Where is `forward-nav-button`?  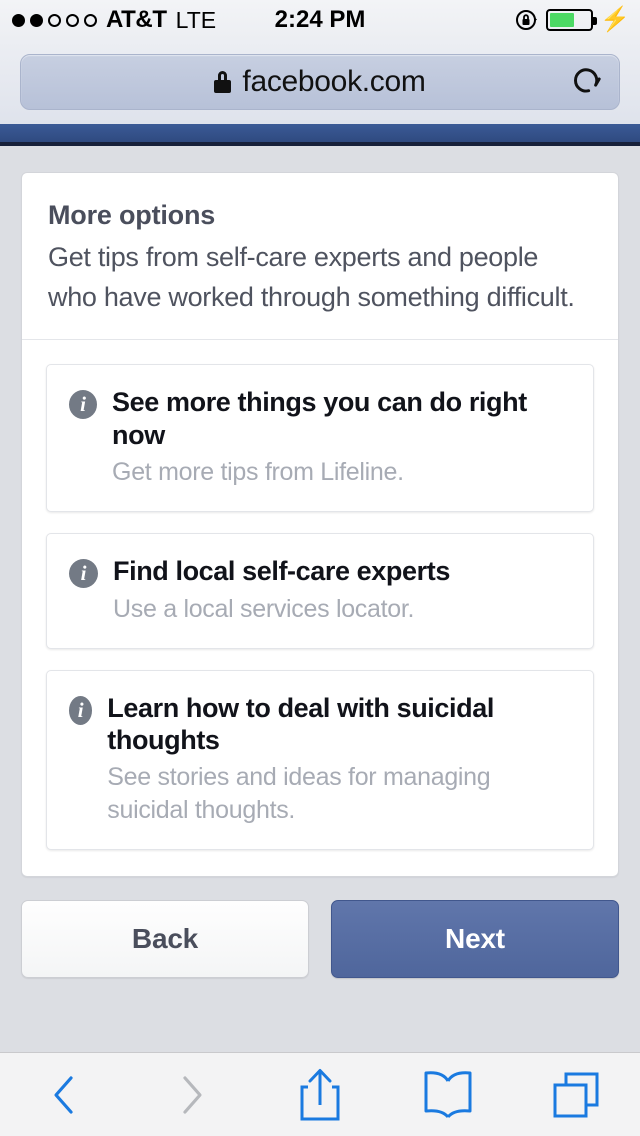 forward-nav-button is located at coordinates (192, 1094).